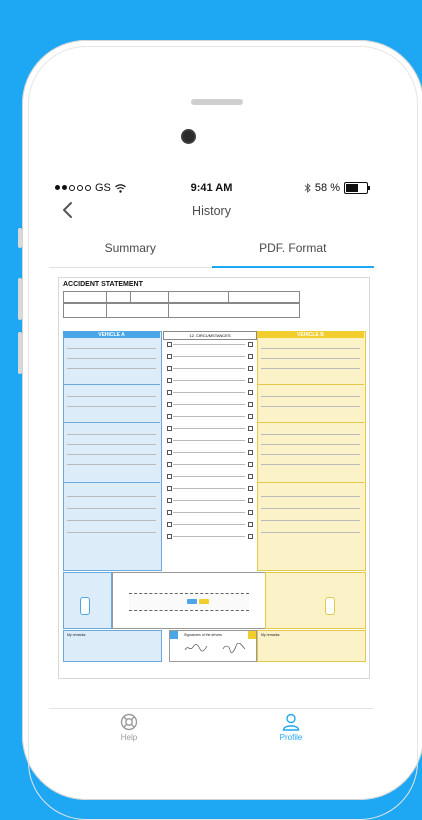  Describe the element at coordinates (264, 297) in the screenshot. I see `injuries-box` at that location.